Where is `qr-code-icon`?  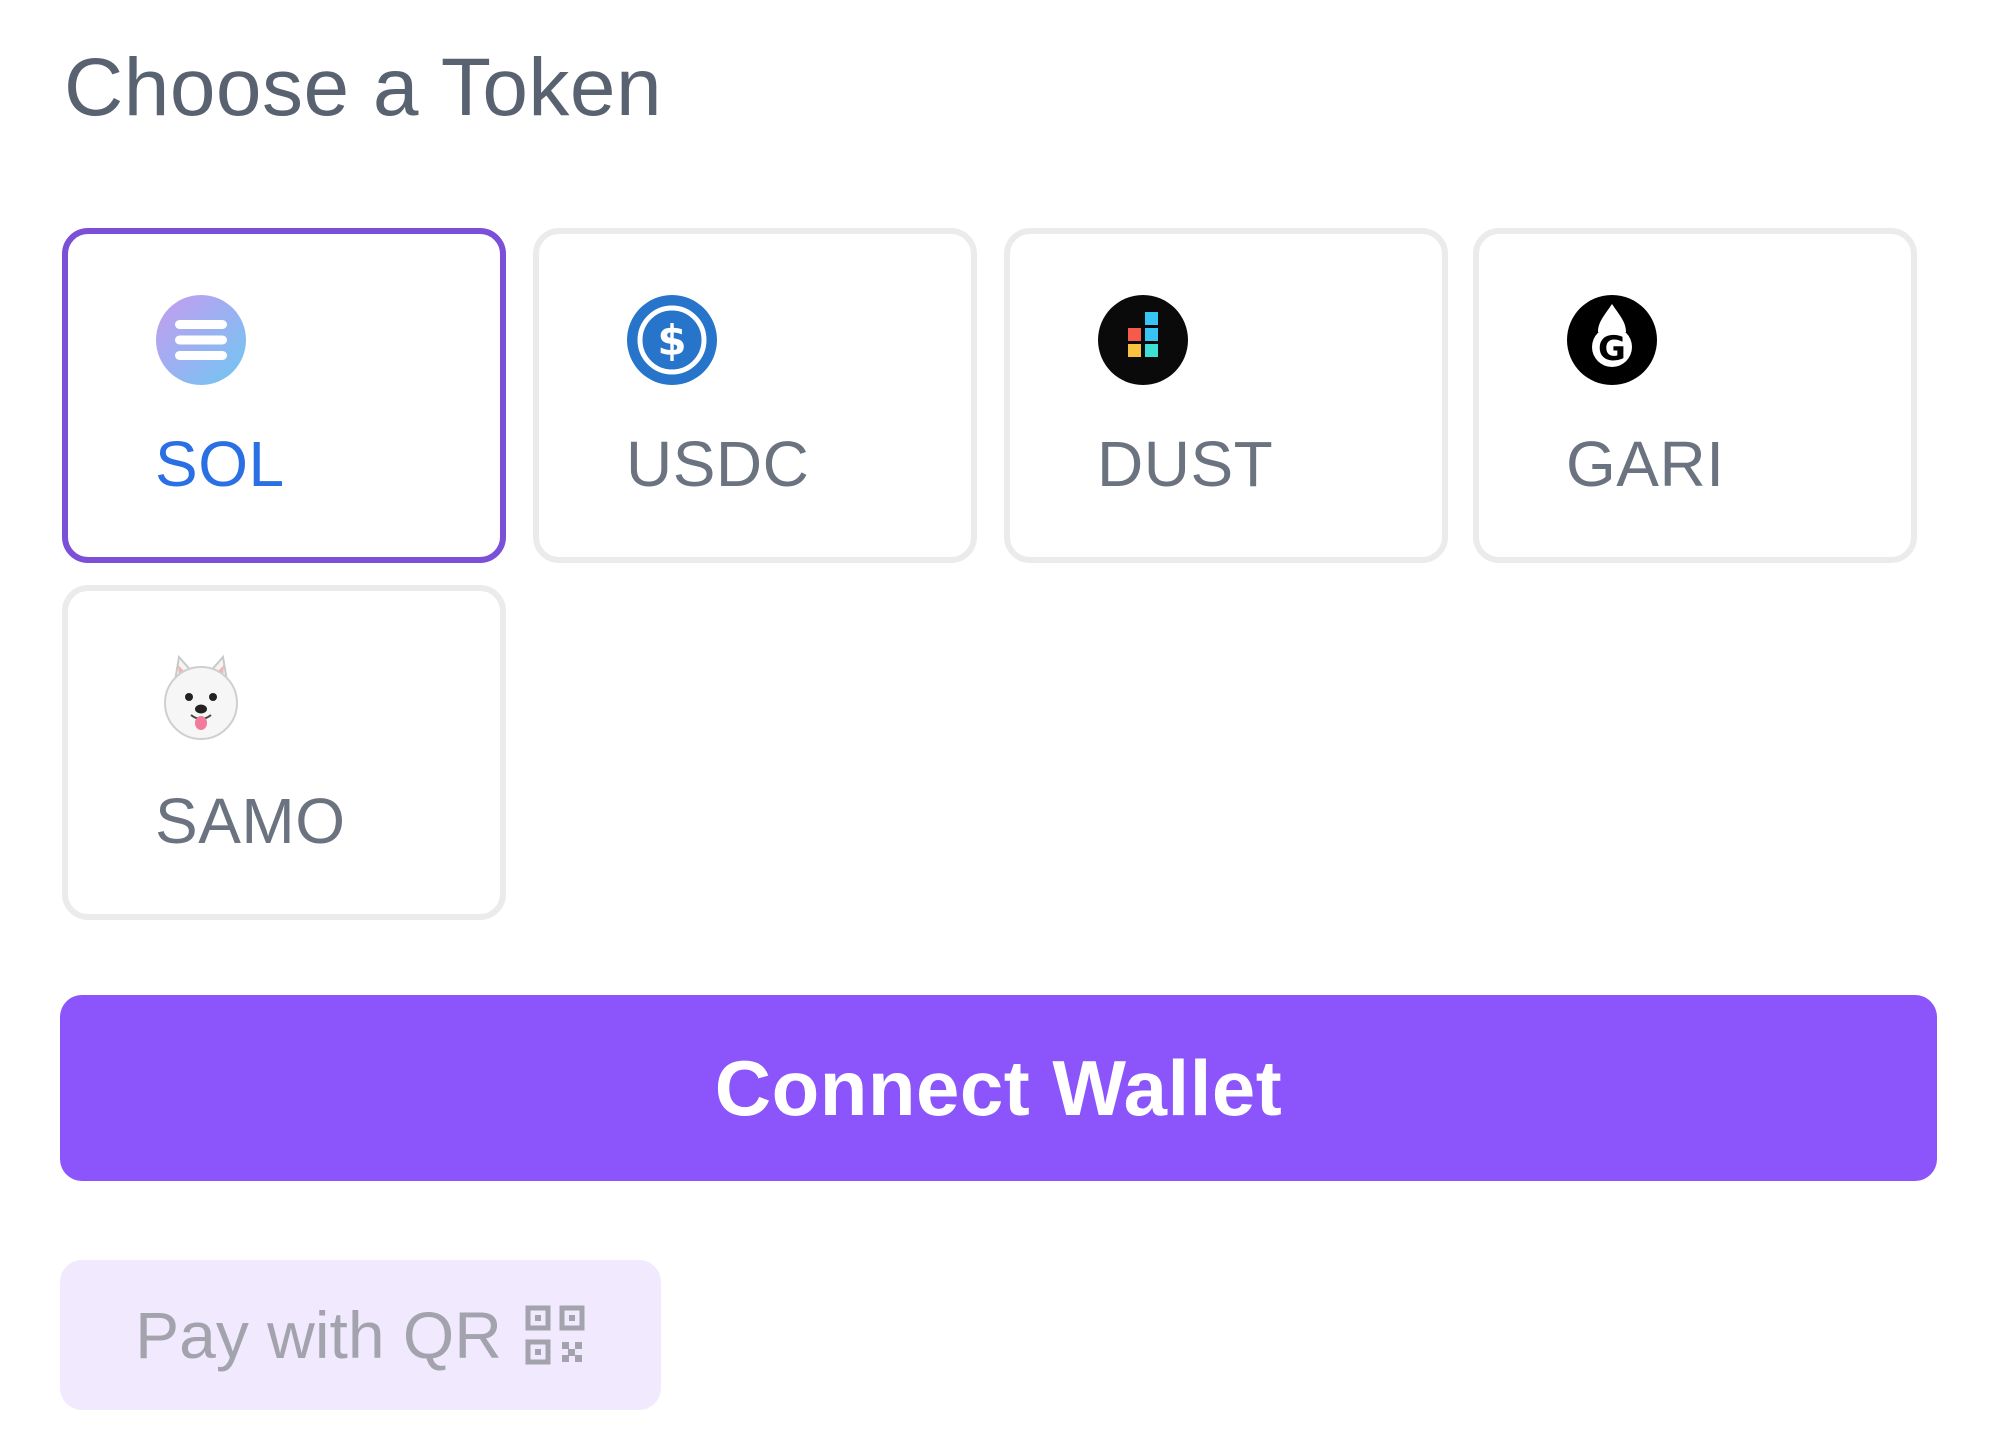
qr-code-icon is located at coordinates (555, 1335).